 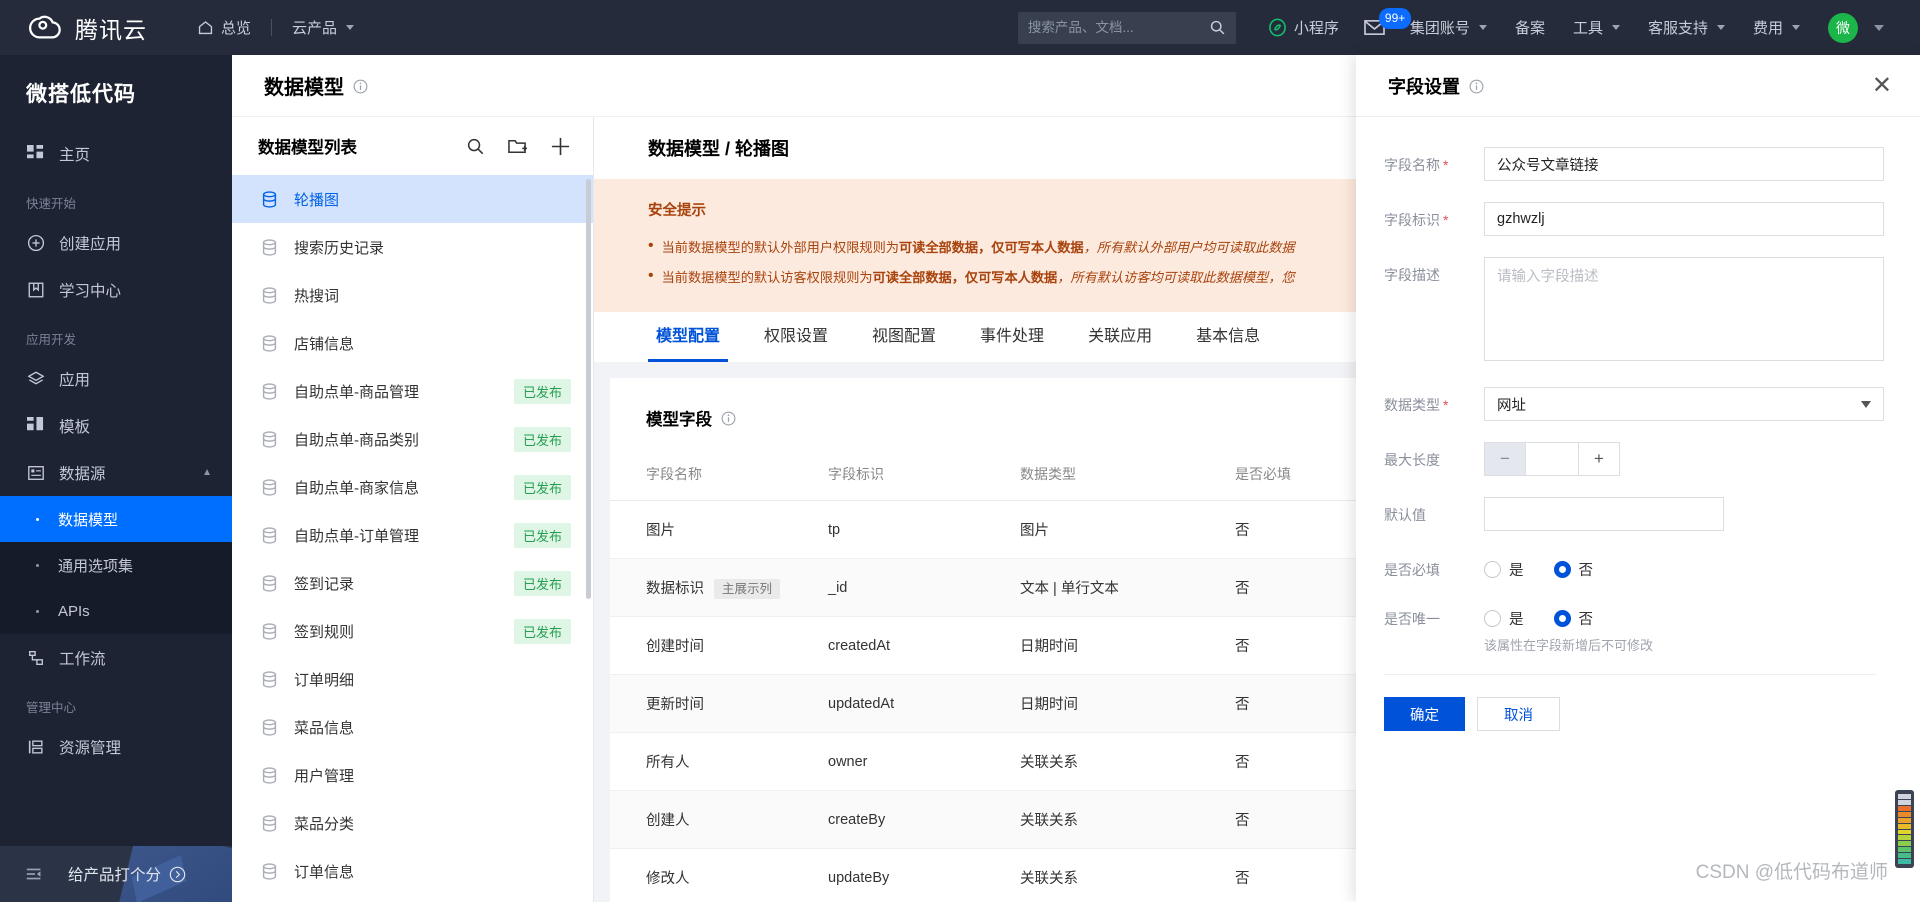 I want to click on list-item: 签到记录 已发布, so click(x=412, y=583).